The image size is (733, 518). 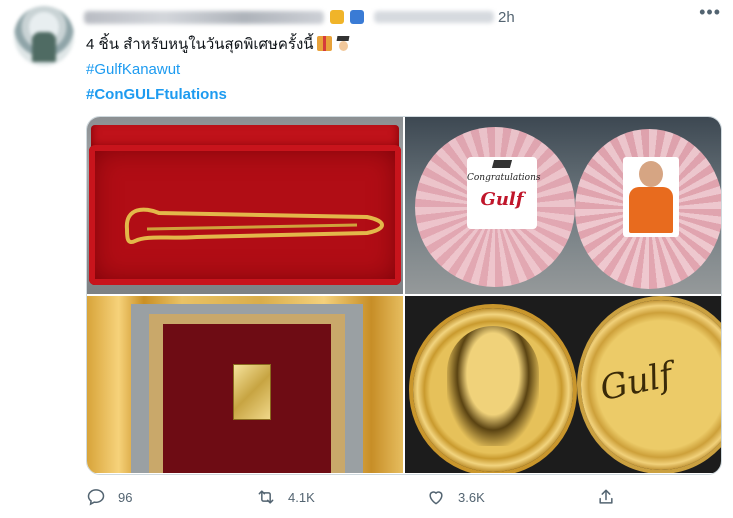 I want to click on engraved-face, so click(x=493, y=386).